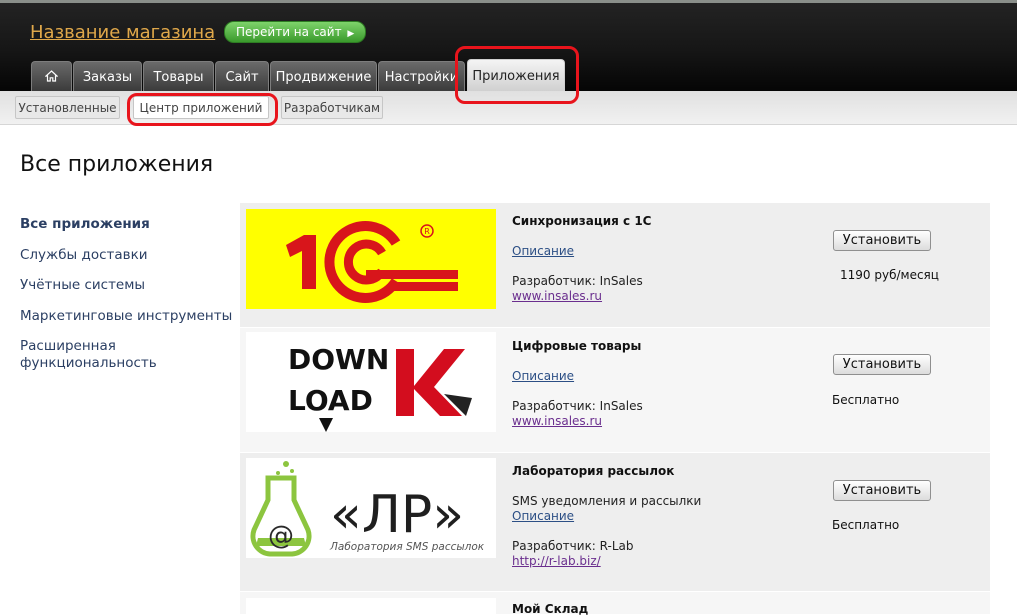 The image size is (1017, 616). Describe the element at coordinates (84, 255) in the screenshot. I see `category-delivery: Службы доставки` at that location.